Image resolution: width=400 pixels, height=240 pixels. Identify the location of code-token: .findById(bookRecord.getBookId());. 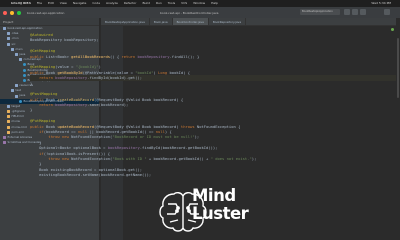
(178, 148).